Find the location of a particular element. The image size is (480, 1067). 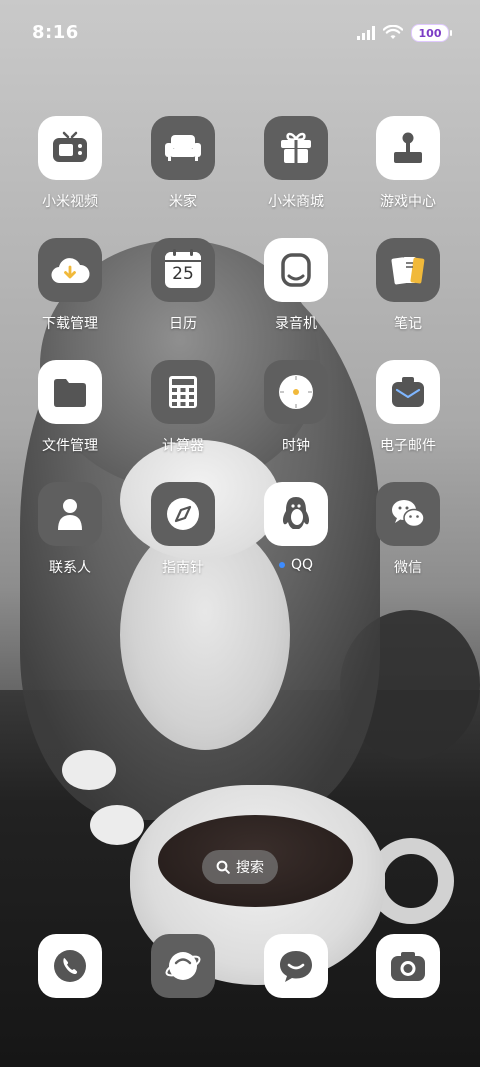

app-downloads: 下载管理 is located at coordinates (70, 285).